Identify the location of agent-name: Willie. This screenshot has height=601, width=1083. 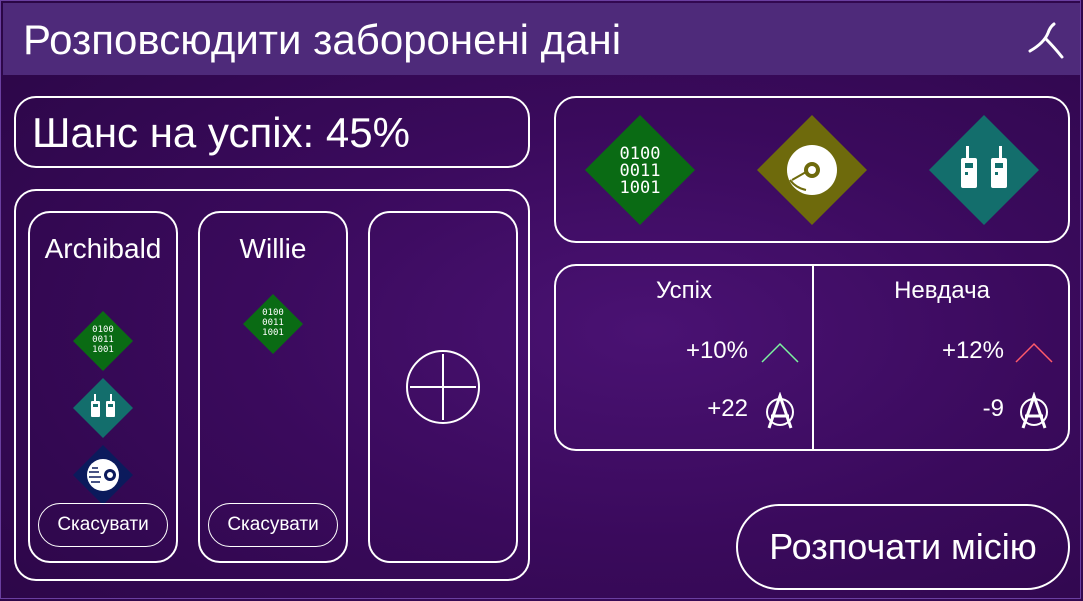
(273, 248).